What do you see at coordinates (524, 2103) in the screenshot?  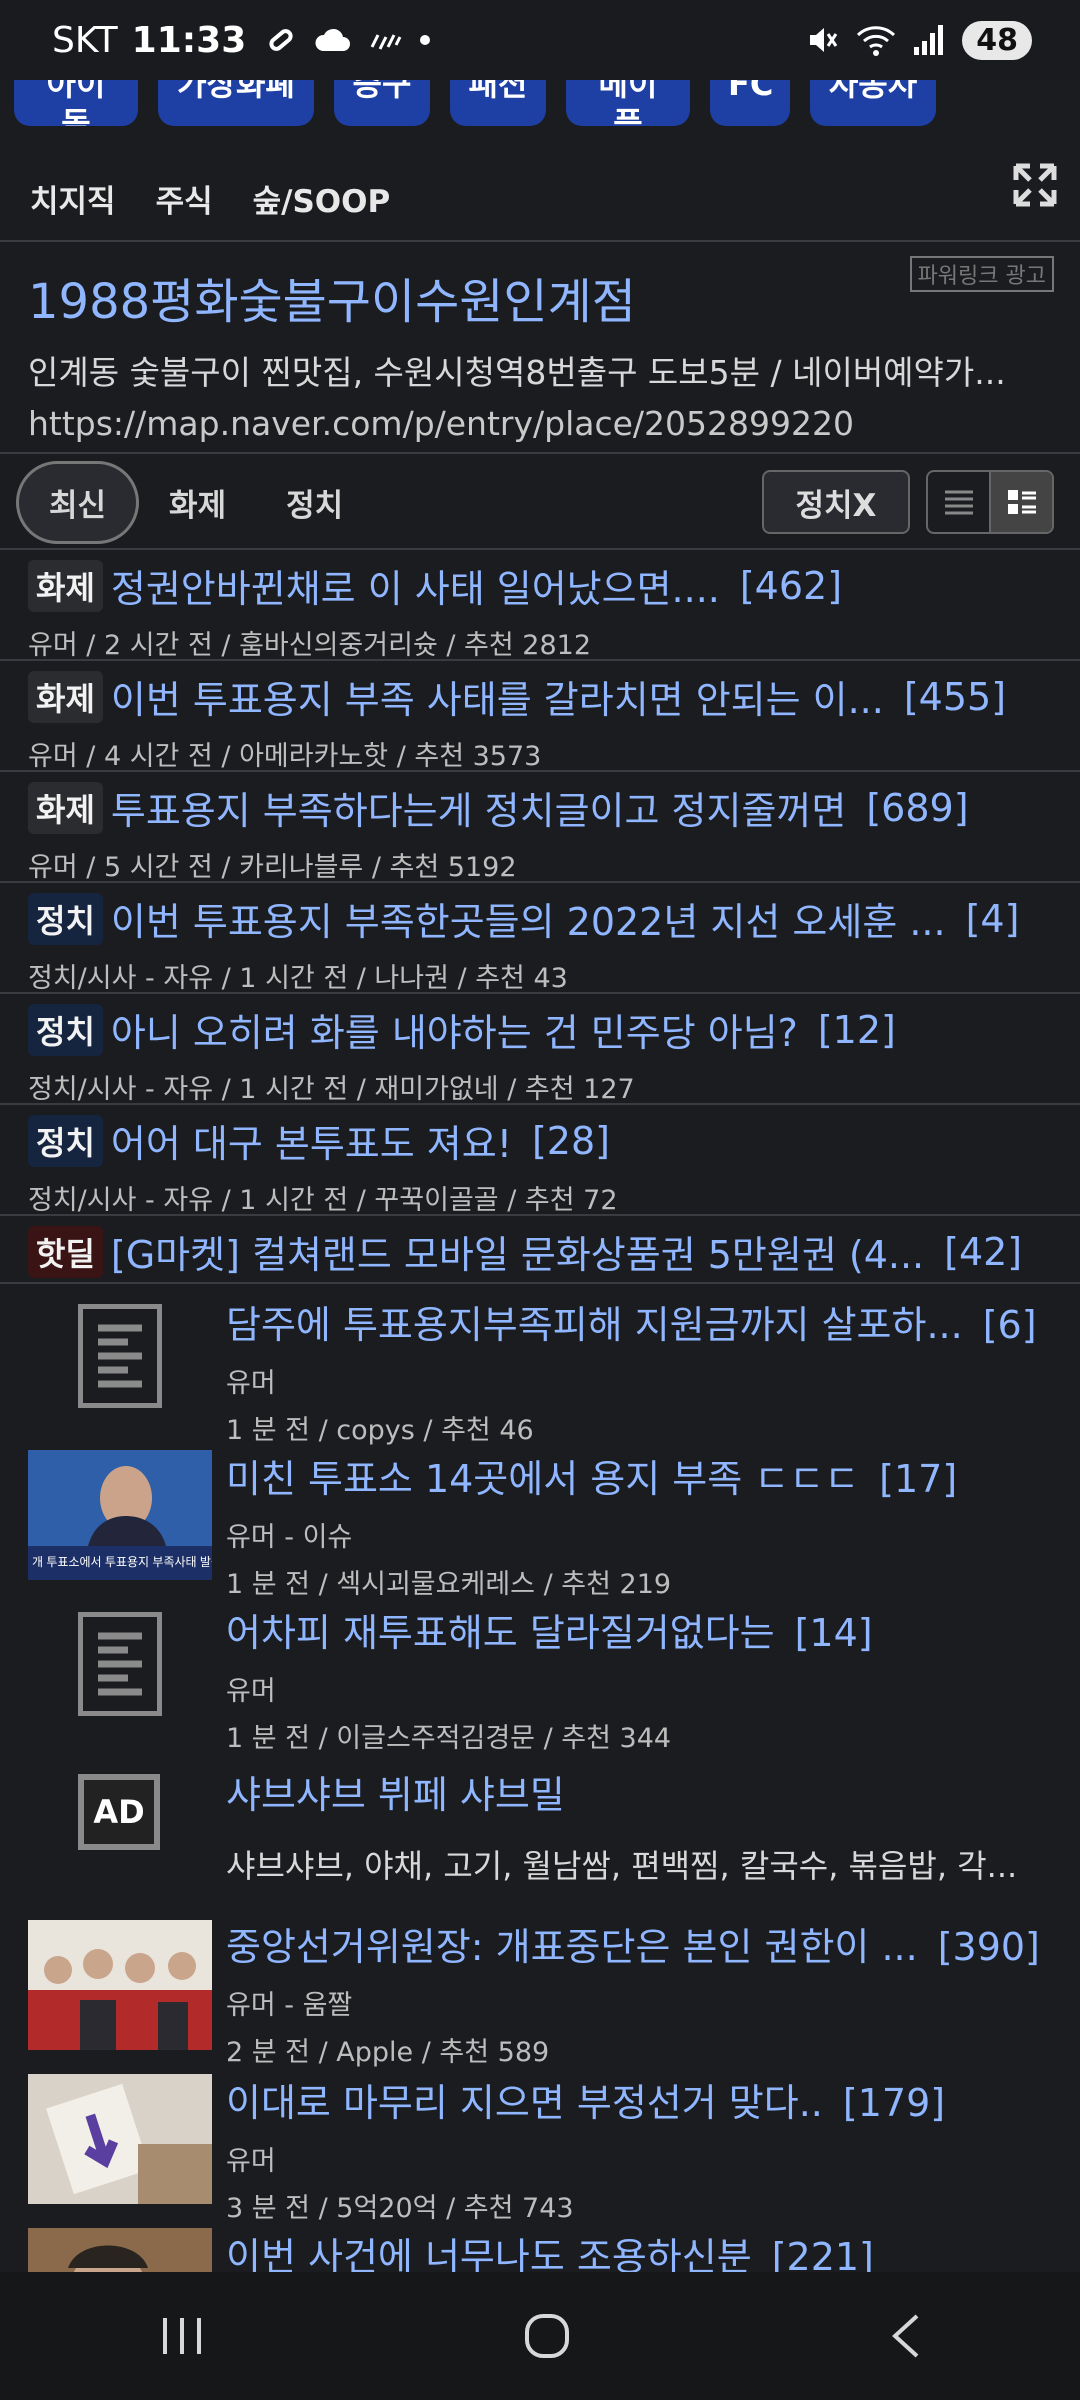 I see `post-title: 이대로 마무리 지으면 부정선거 맞다..` at bounding box center [524, 2103].